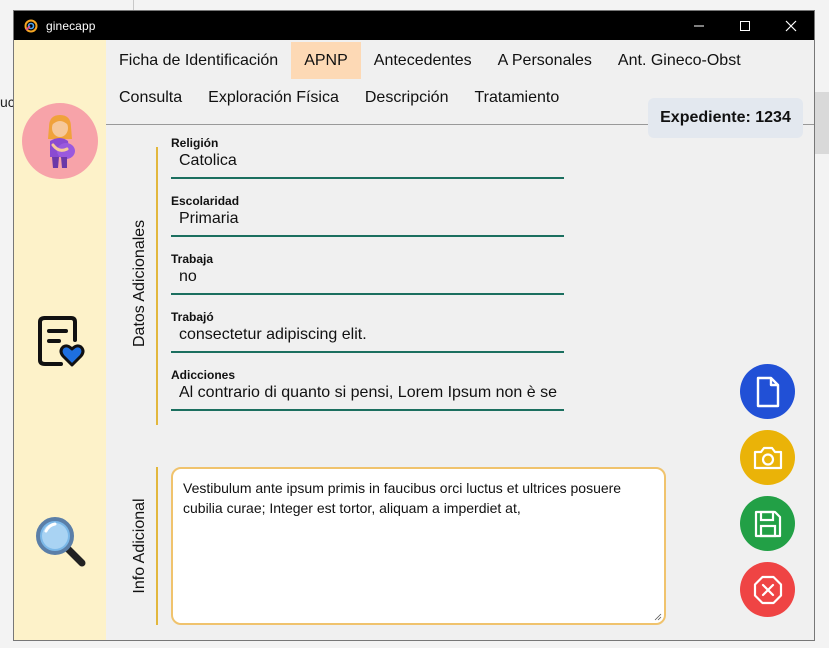 This screenshot has width=829, height=648. I want to click on search-button, so click(61, 542).